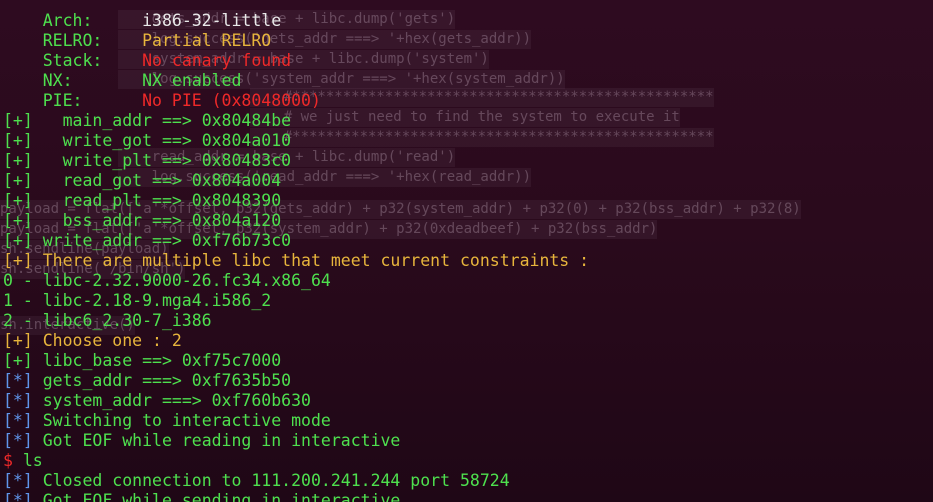  I want to click on checksec-label: Stack:, so click(73, 60).